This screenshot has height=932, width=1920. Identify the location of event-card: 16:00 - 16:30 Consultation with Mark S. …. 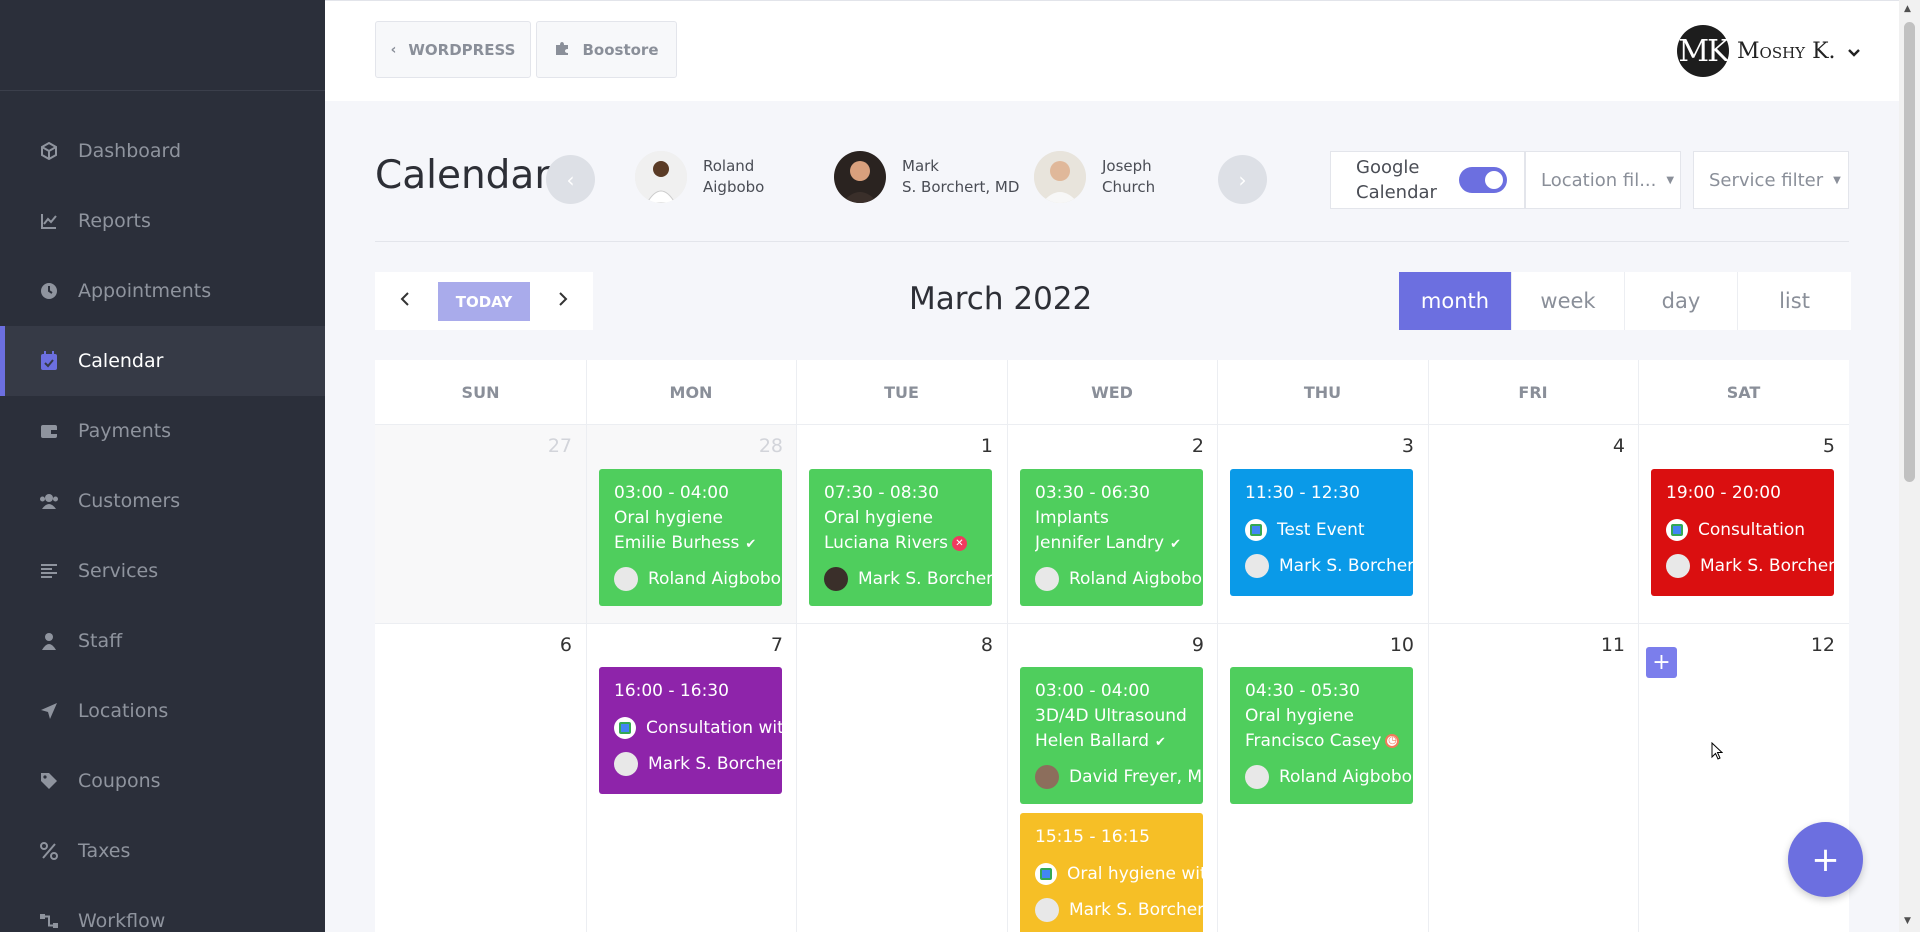
(690, 730).